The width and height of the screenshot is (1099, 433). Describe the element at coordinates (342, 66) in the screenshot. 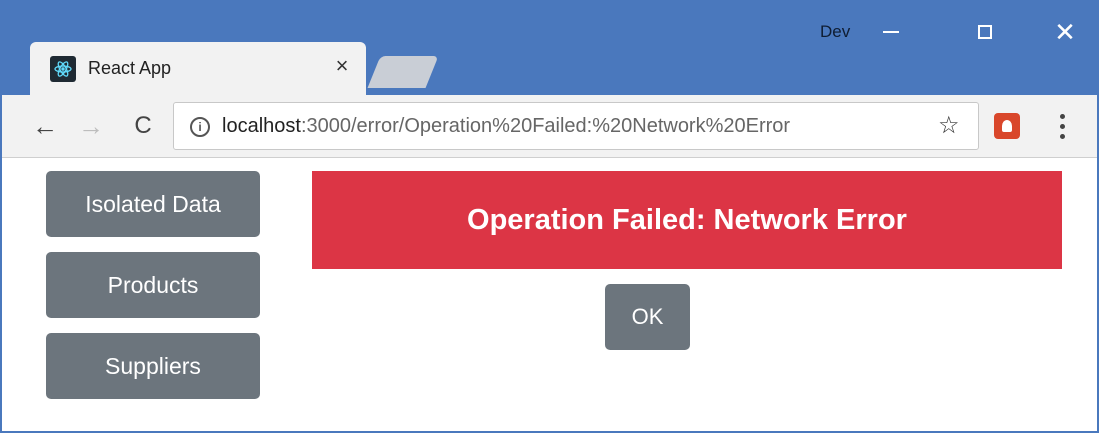

I see `tab-close-icon: ×` at that location.